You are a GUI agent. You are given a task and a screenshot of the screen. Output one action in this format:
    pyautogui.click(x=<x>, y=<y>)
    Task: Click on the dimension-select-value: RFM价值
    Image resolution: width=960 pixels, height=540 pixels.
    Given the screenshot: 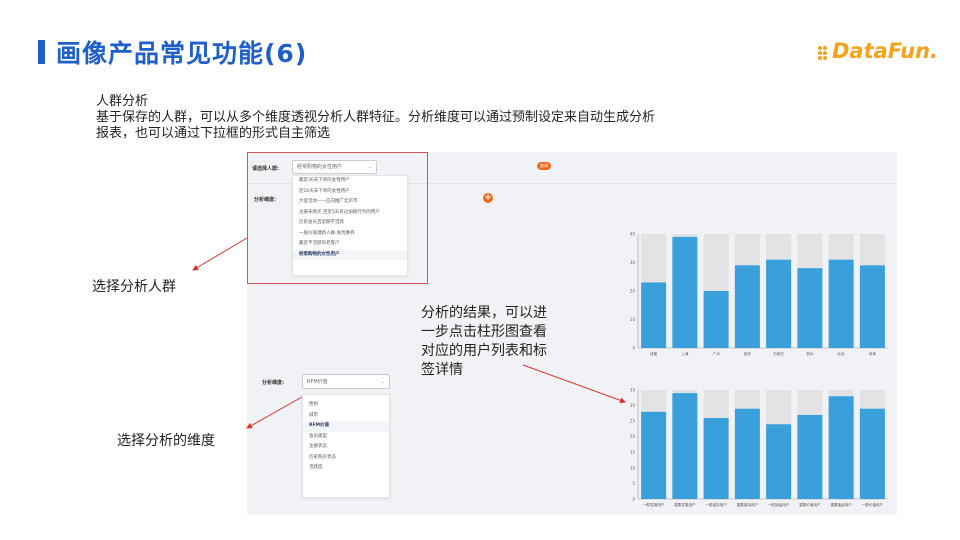 What is the action you would take?
    pyautogui.click(x=317, y=382)
    